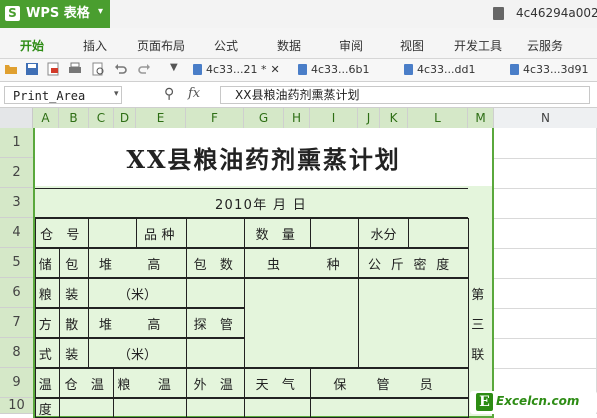 The image size is (597, 418). Describe the element at coordinates (74, 293) in the screenshot. I see `bagged-label: 装` at that location.